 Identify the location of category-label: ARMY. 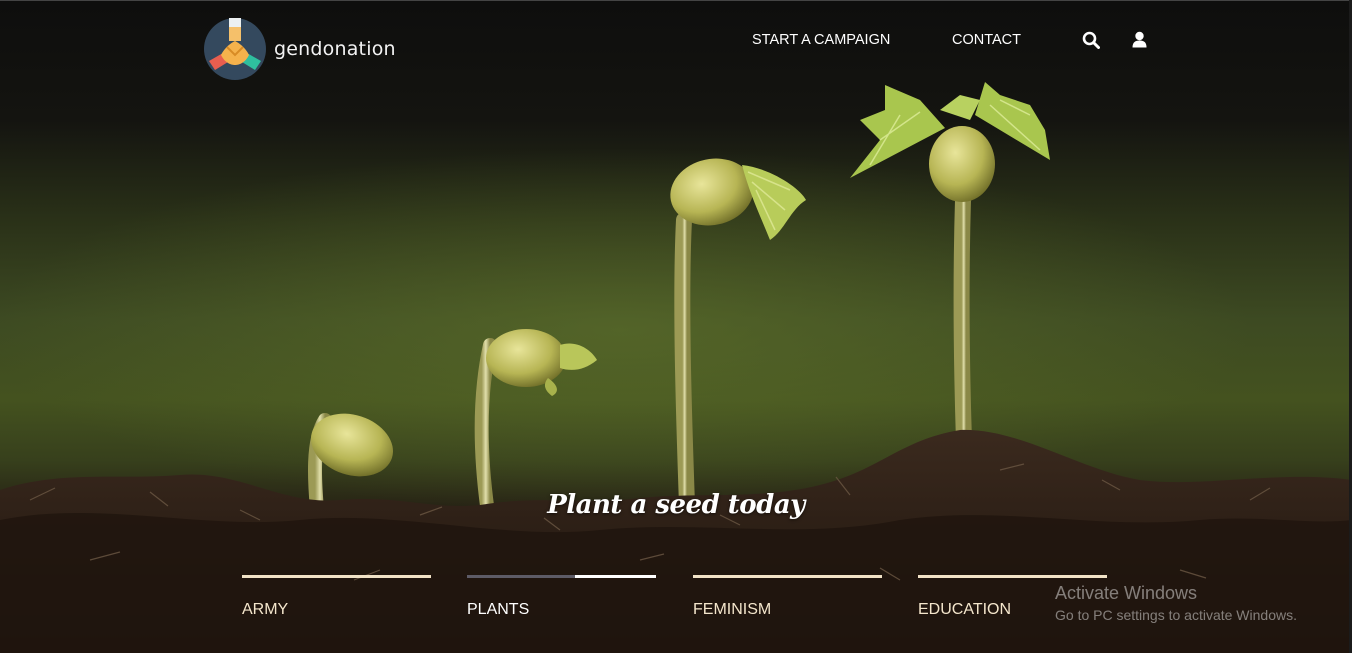
(265, 609).